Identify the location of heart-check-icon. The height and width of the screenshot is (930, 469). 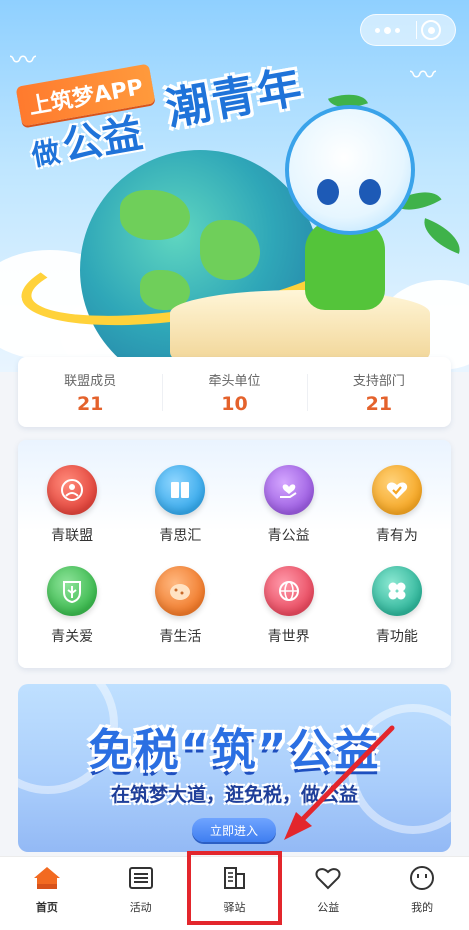
(396, 489).